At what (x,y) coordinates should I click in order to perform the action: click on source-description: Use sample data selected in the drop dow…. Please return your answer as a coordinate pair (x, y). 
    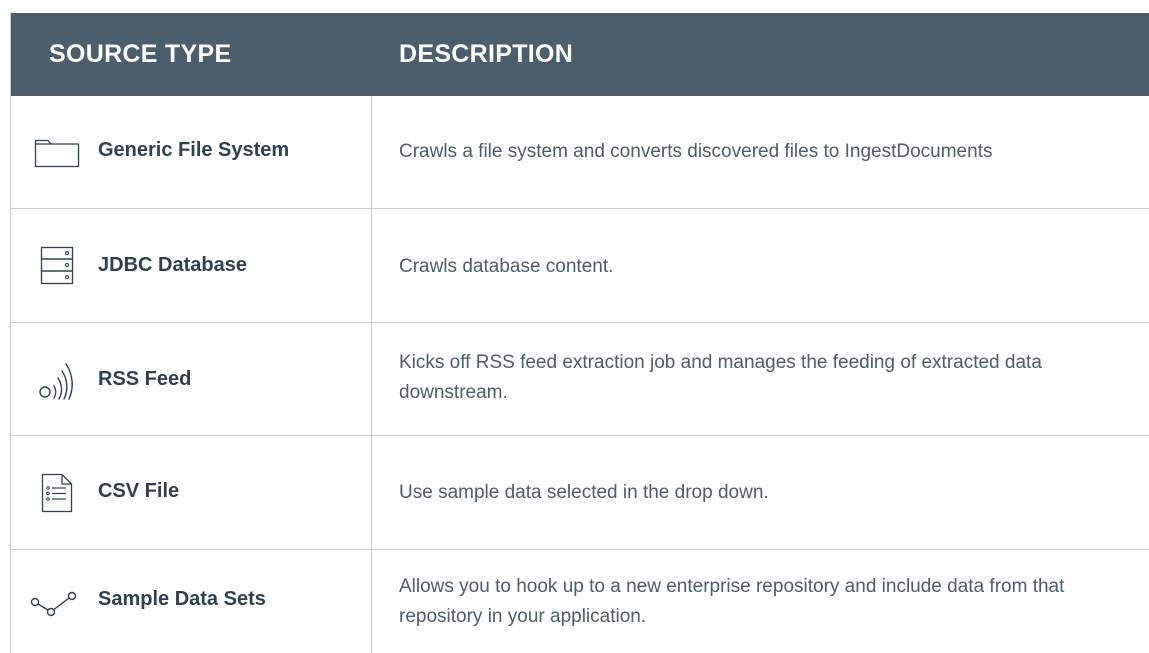
    Looking at the image, I should click on (584, 492).